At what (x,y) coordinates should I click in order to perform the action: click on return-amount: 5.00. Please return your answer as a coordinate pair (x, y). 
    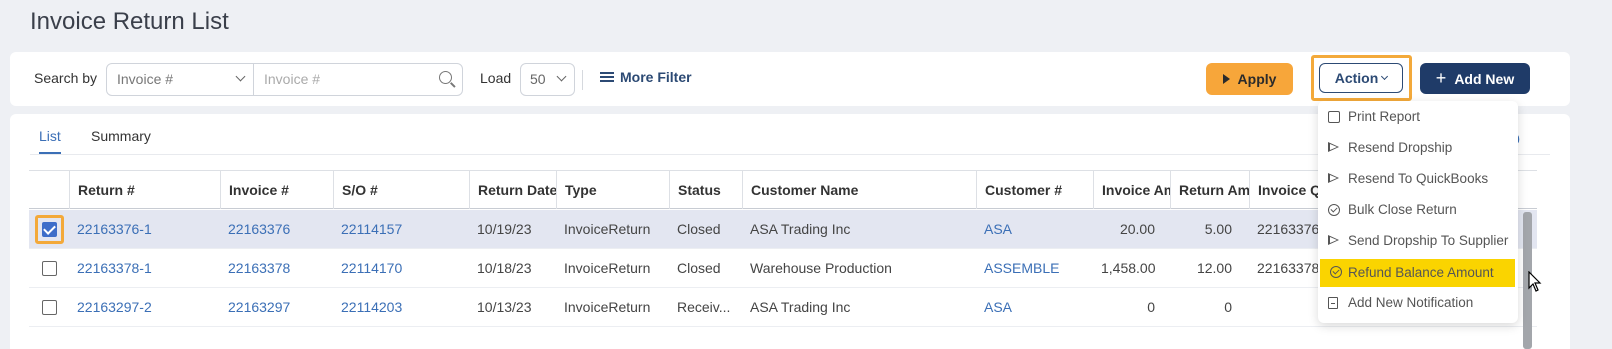
    Looking at the image, I should click on (1218, 229).